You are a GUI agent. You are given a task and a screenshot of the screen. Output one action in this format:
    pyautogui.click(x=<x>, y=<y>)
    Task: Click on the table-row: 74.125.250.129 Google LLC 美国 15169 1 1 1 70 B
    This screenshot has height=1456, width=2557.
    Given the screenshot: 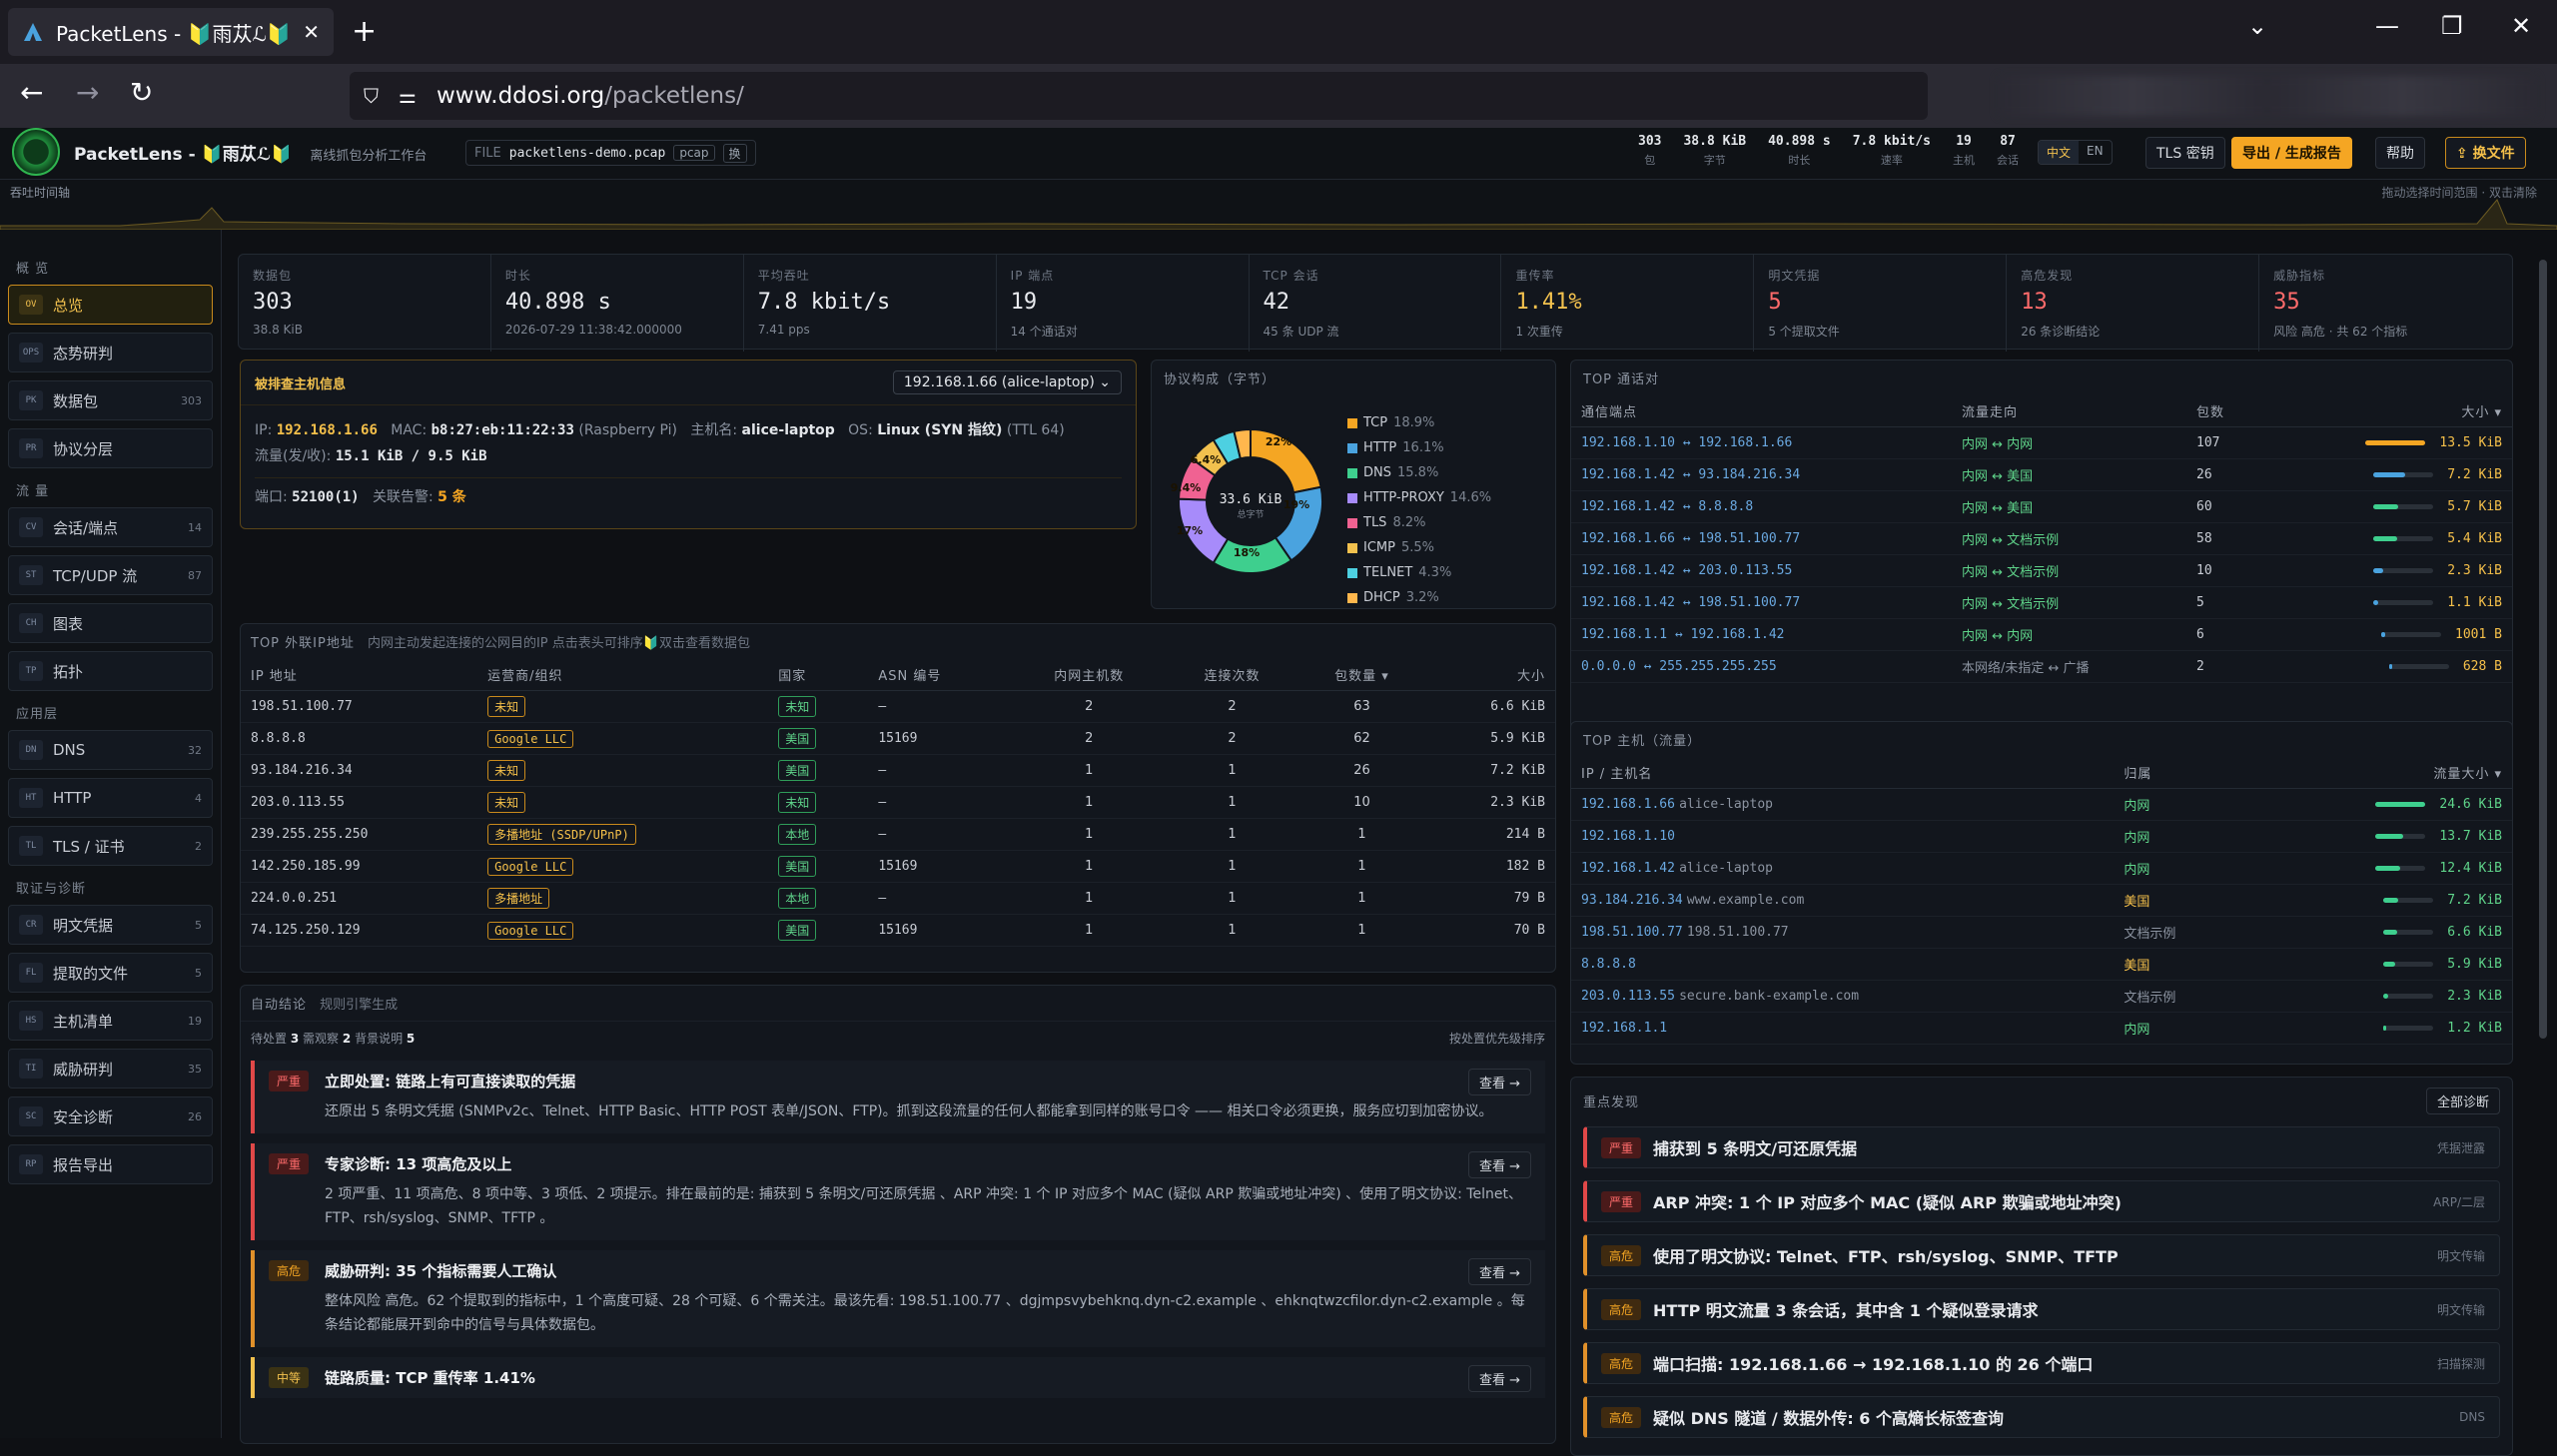 What is the action you would take?
    pyautogui.click(x=898, y=931)
    